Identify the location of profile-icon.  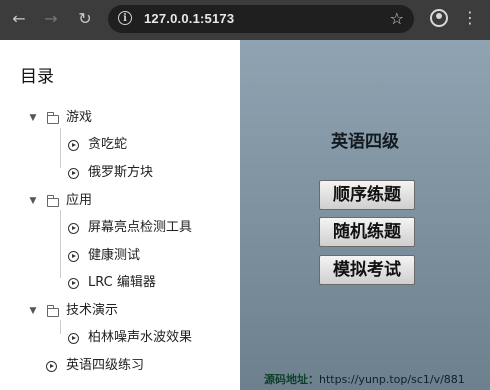
(439, 18).